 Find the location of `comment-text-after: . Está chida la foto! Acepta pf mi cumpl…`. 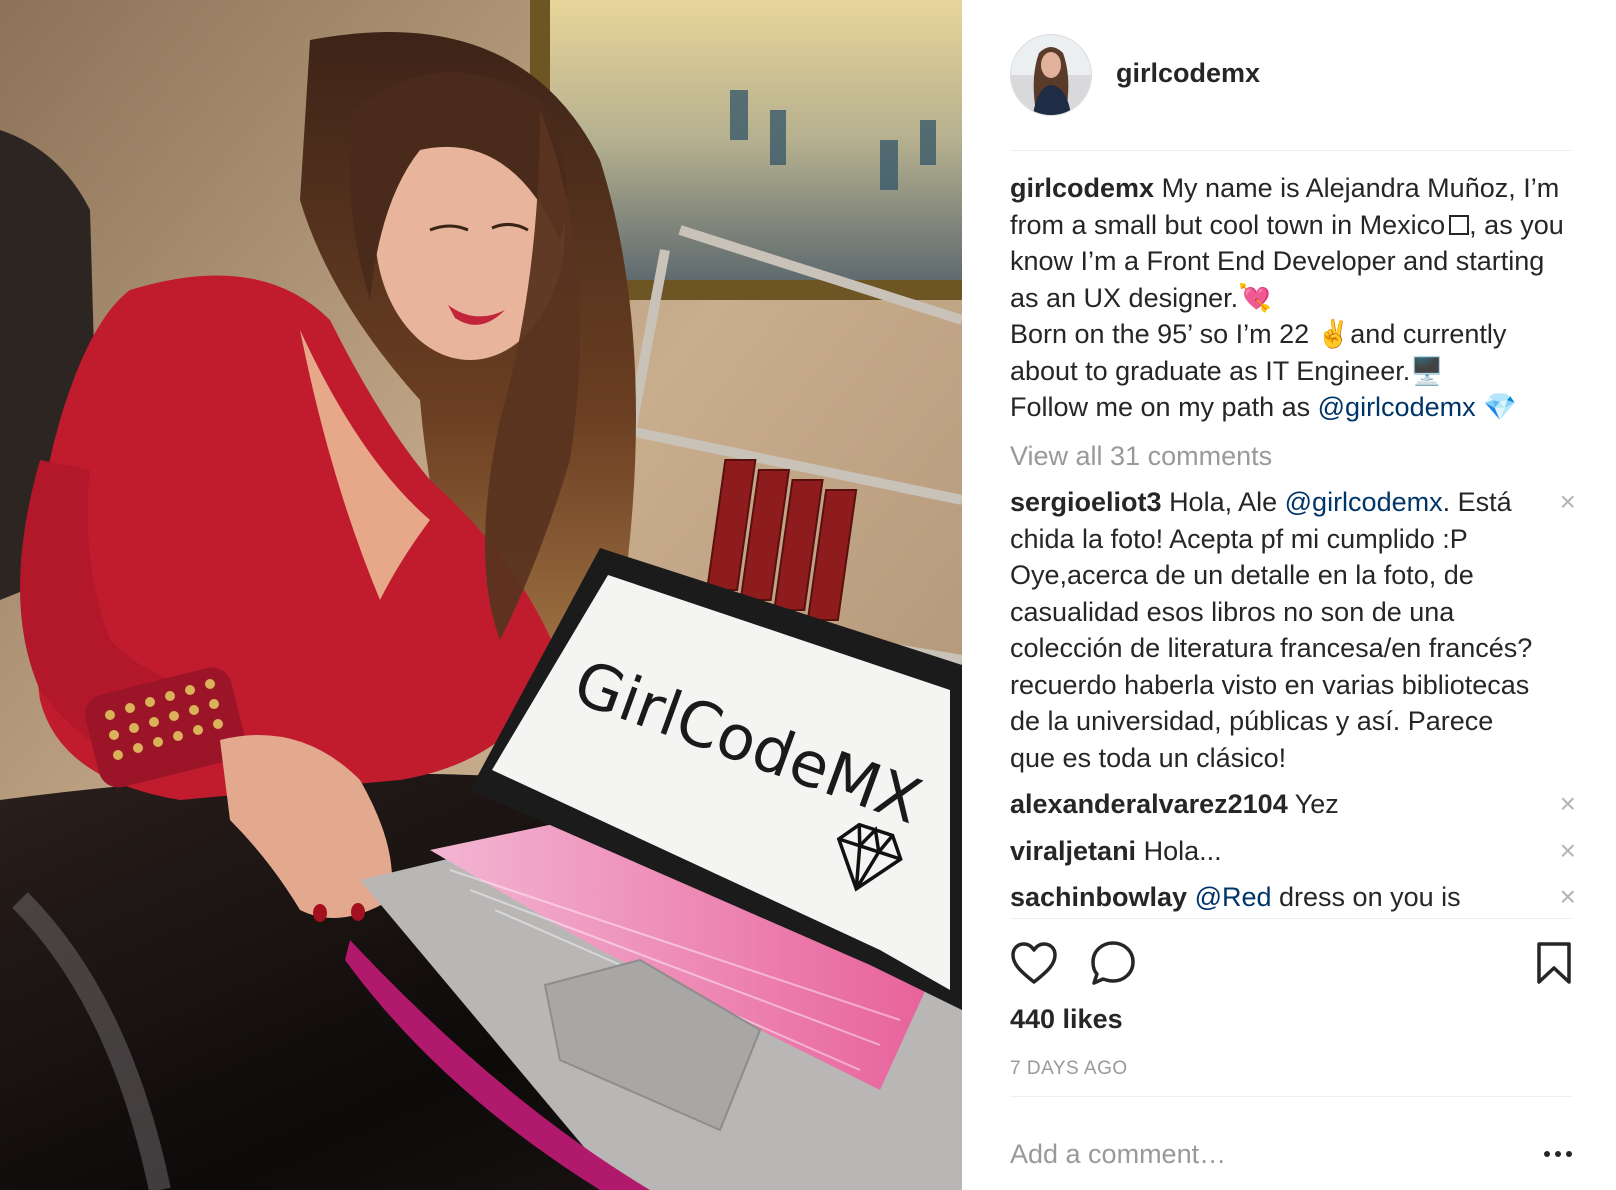

comment-text-after: . Está chida la foto! Acepta pf mi cumpl… is located at coordinates (1271, 630).